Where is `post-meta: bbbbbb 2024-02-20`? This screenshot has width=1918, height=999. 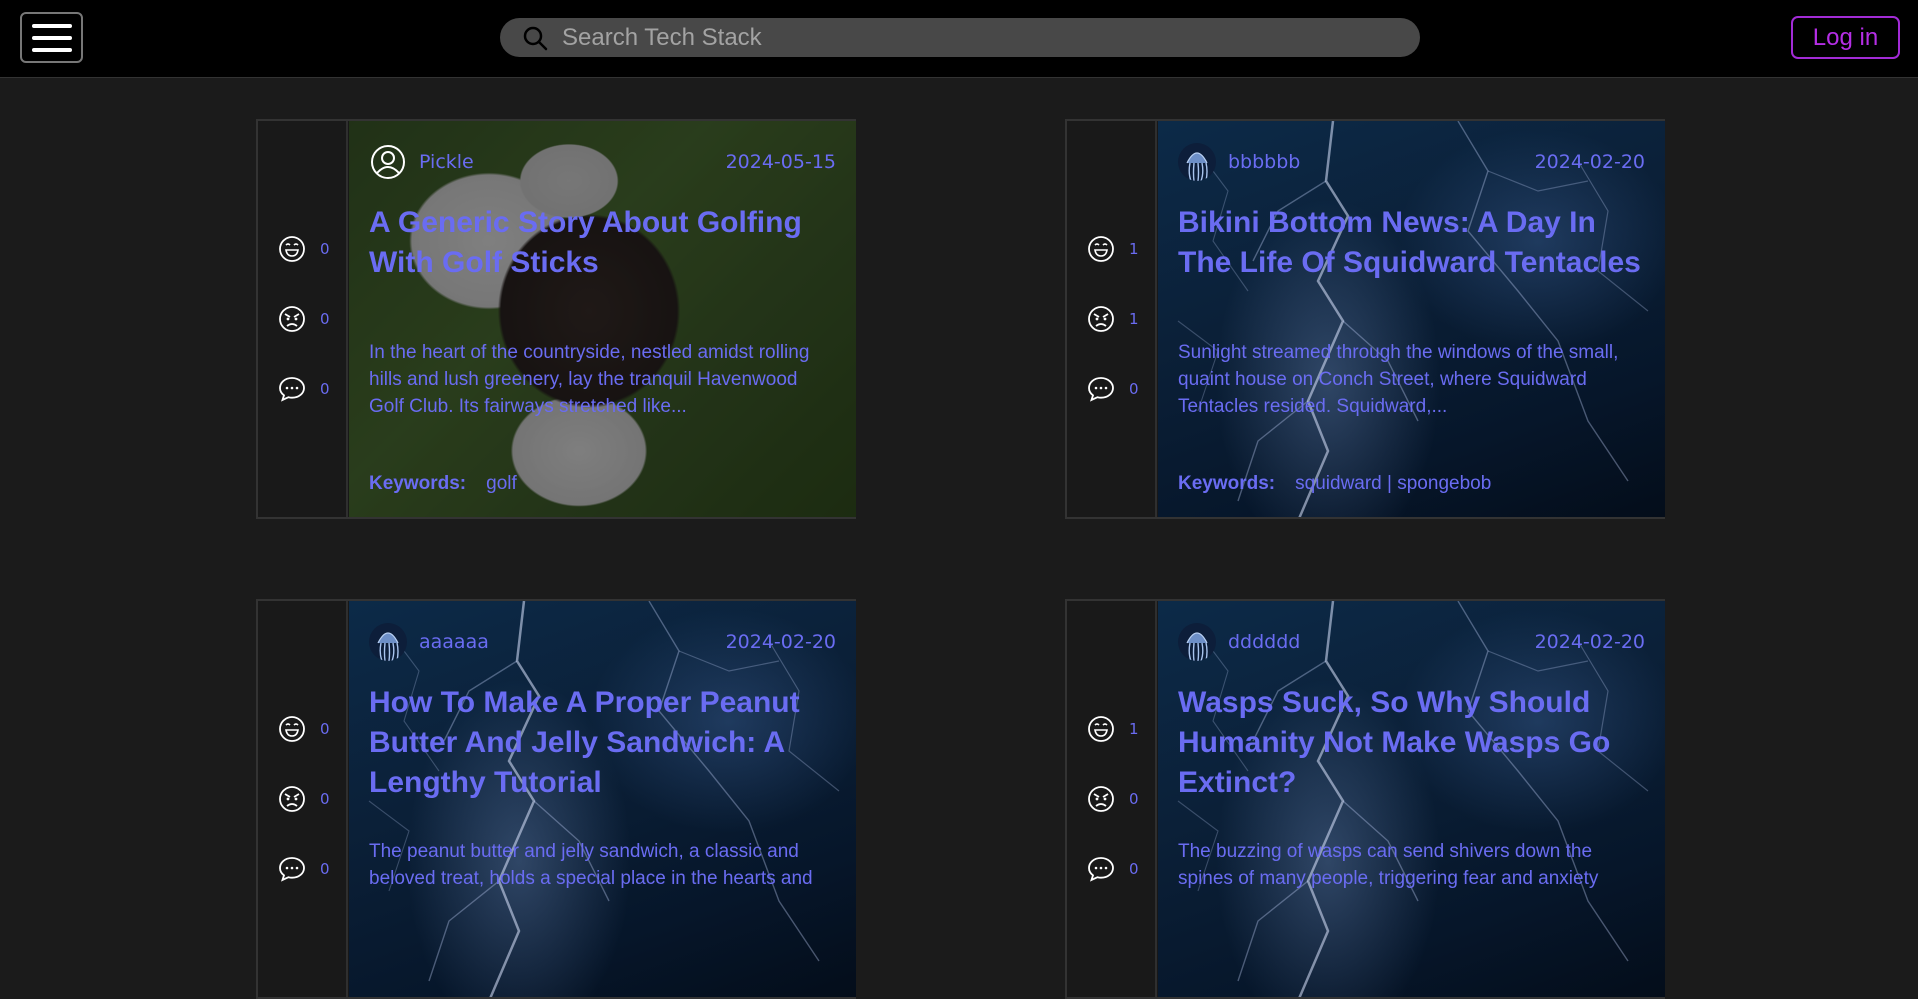 post-meta: bbbbbb 2024-02-20 is located at coordinates (1411, 162).